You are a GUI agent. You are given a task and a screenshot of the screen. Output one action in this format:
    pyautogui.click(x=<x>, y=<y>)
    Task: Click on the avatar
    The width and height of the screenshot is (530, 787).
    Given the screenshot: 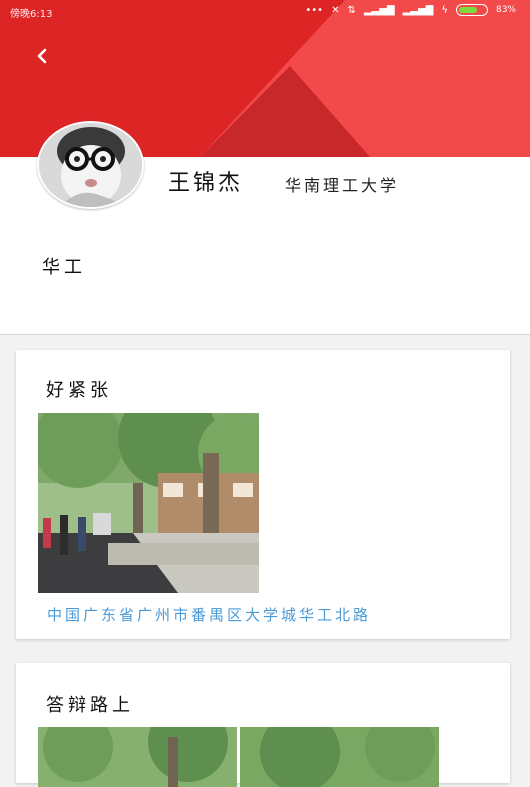 What is the action you would take?
    pyautogui.click(x=90, y=165)
    